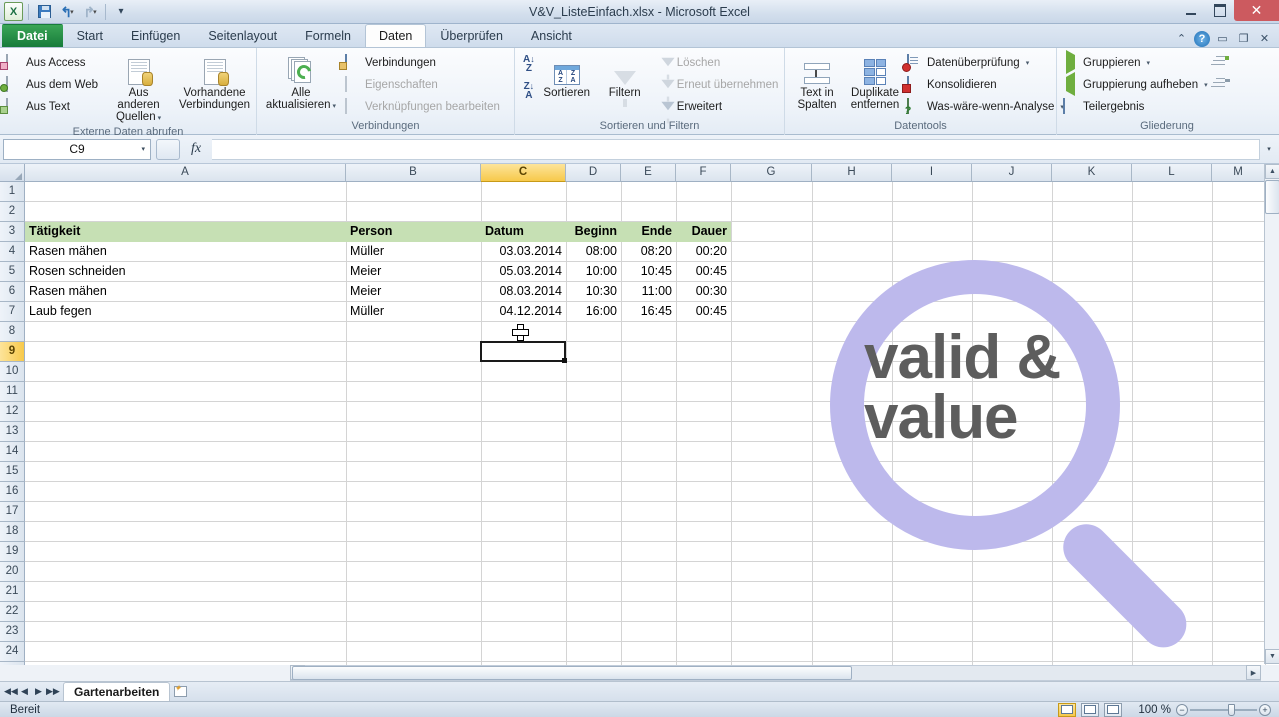  What do you see at coordinates (12, 392) in the screenshot?
I see `row-header-11: 11` at bounding box center [12, 392].